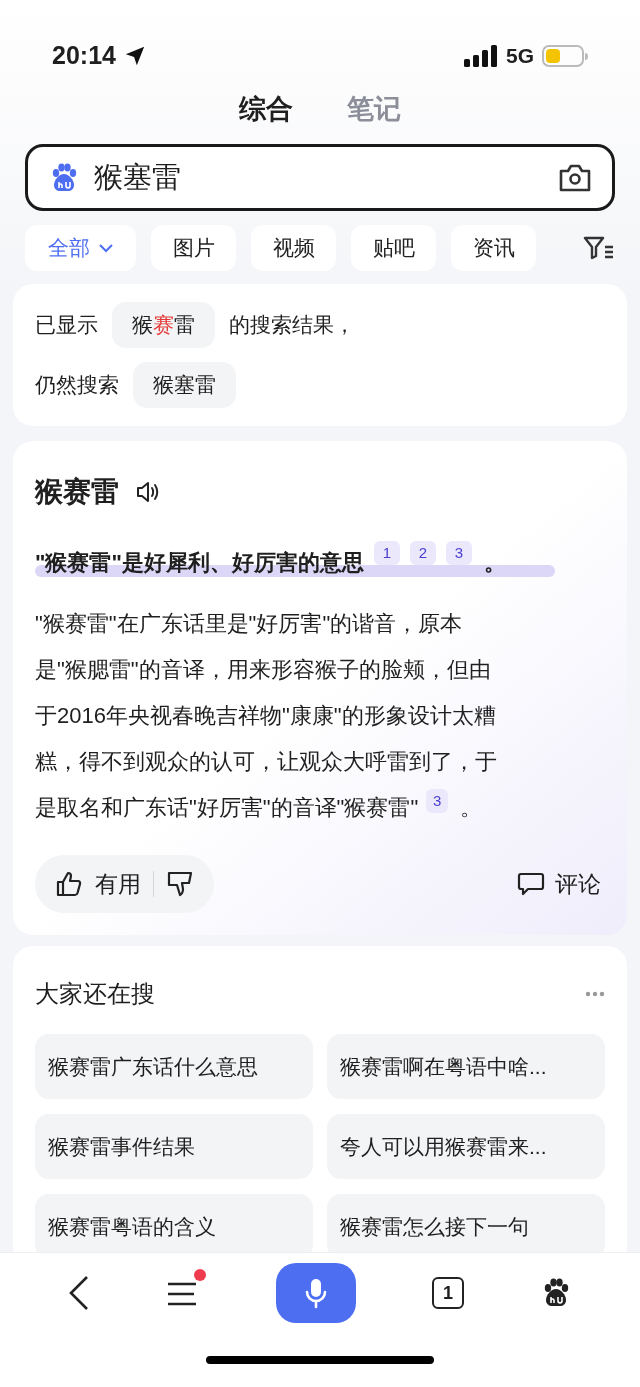 This screenshot has width=640, height=1387. I want to click on filter-chip: 贴吧, so click(393, 248).